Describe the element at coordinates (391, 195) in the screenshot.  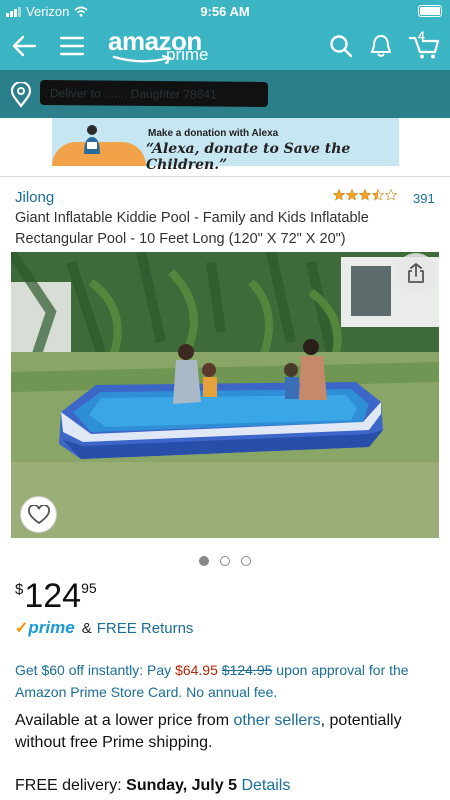
I see `star-empty-icon` at that location.